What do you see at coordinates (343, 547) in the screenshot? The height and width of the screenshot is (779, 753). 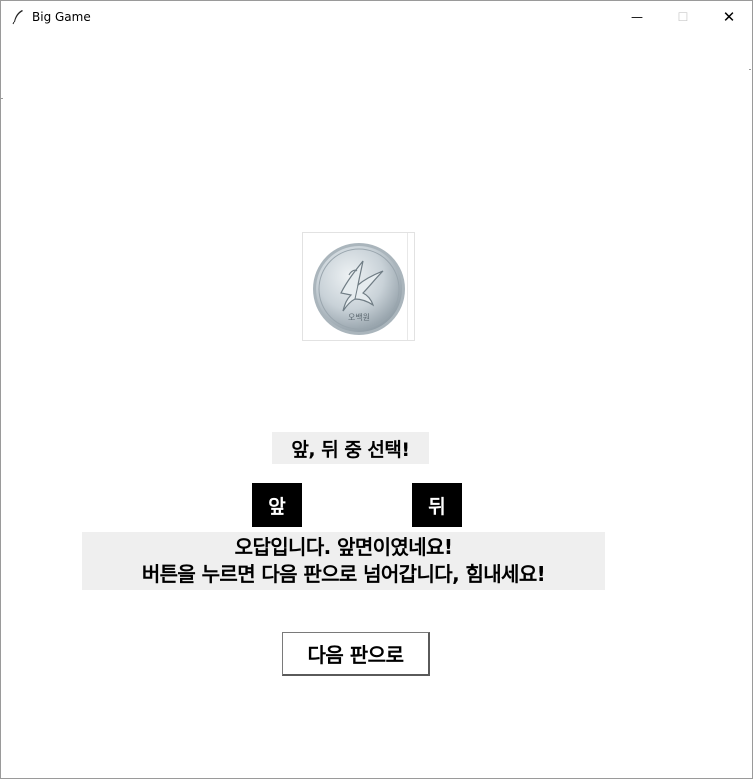 I see `result-line-1: 오답입니다. 앞면이였네요!` at bounding box center [343, 547].